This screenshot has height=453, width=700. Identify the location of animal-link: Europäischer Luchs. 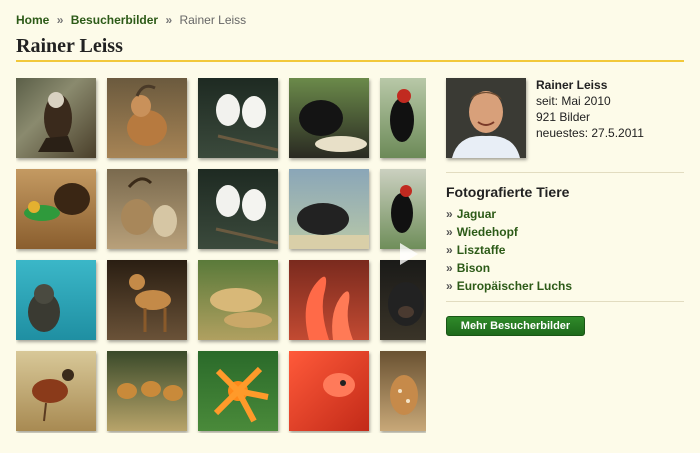
(514, 286).